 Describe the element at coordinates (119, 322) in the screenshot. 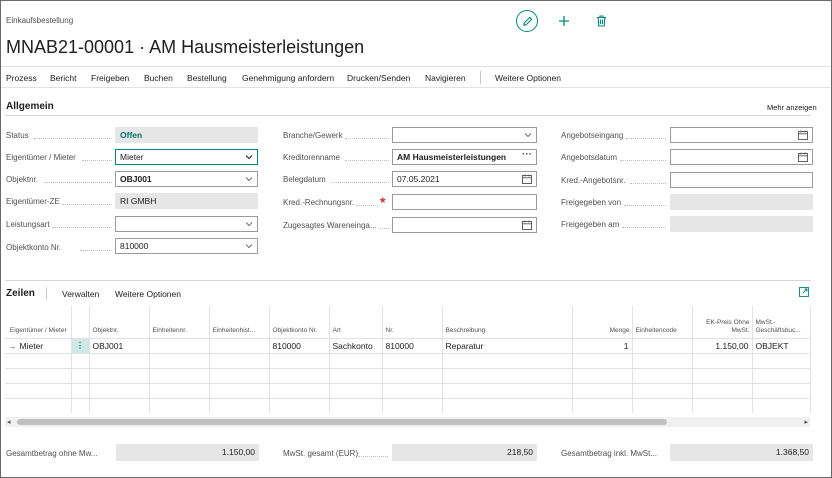

I see `col-header: Objektnr.` at that location.